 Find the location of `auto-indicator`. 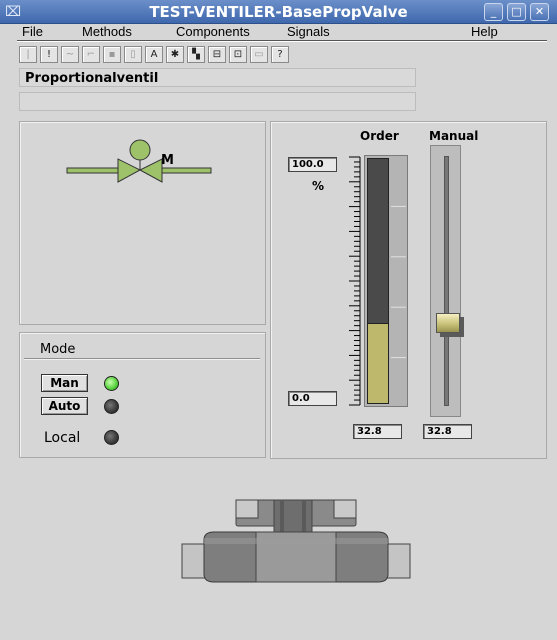

auto-indicator is located at coordinates (111, 406).